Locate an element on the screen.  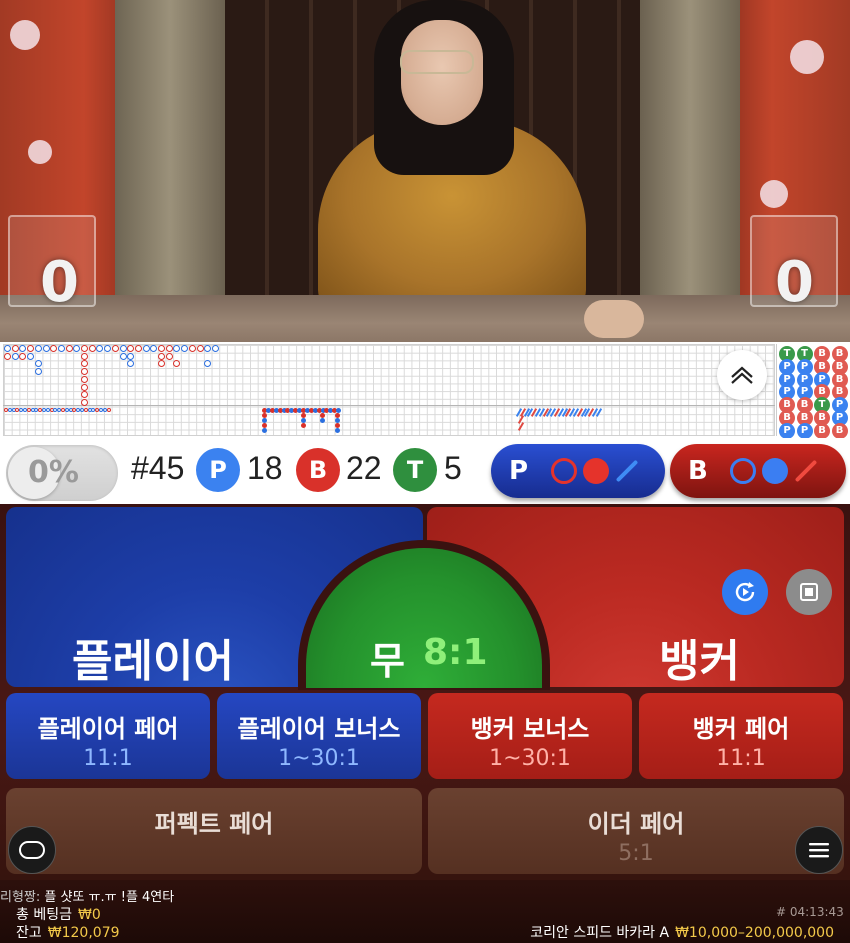
balance-value: ₩120,079 is located at coordinates (83, 933).